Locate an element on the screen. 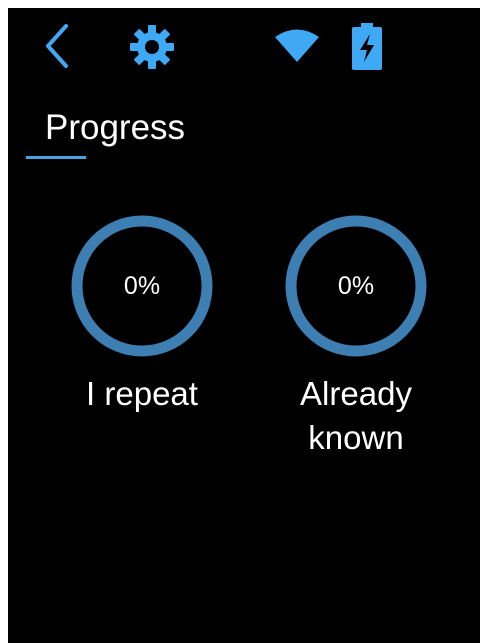 The image size is (487, 643). wifi-icon is located at coordinates (297, 45).